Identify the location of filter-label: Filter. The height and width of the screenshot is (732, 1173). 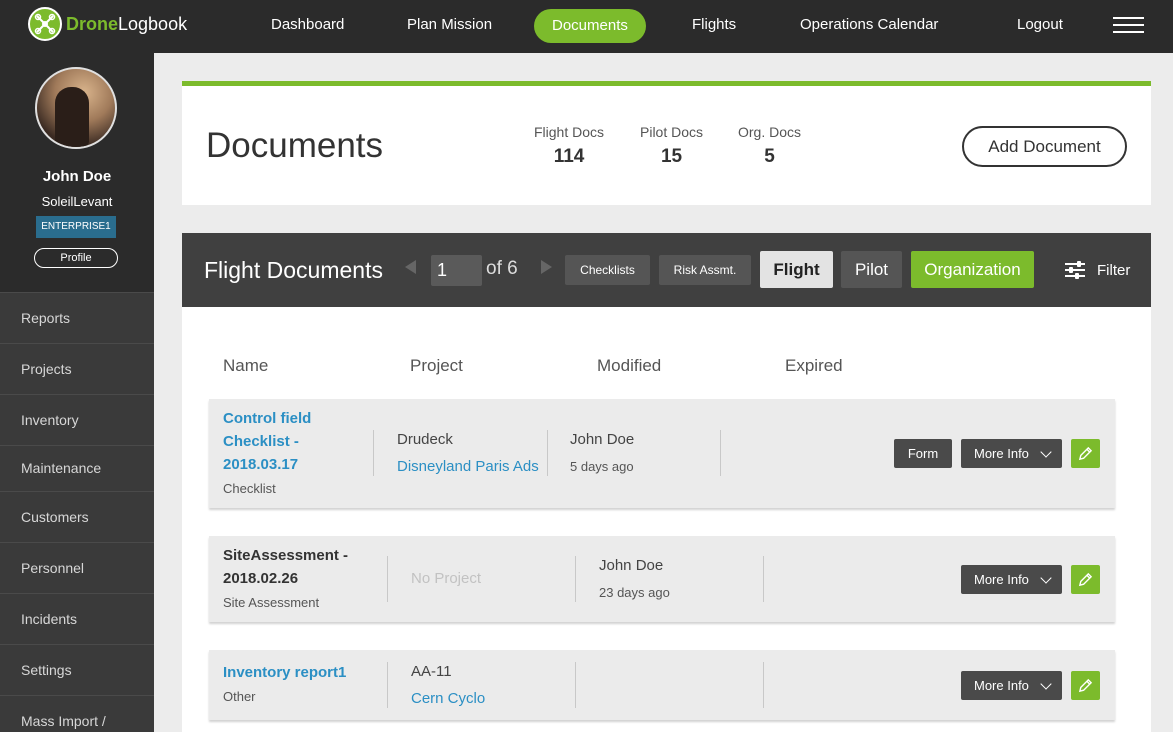
(1114, 270).